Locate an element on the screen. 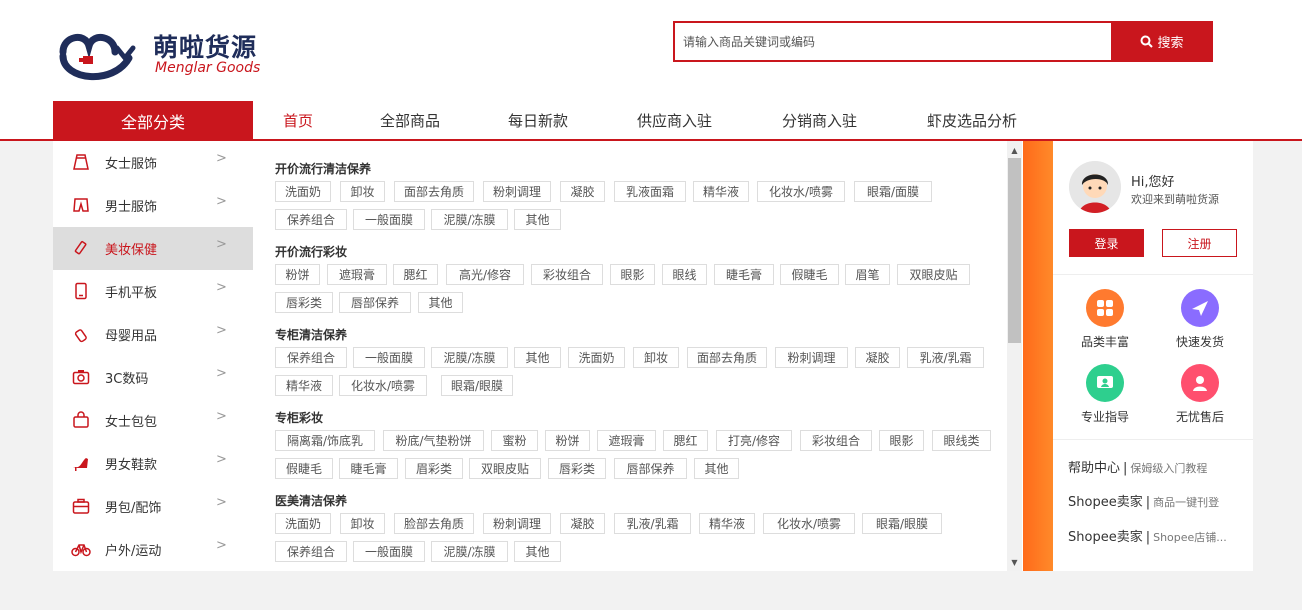 This screenshot has height=610, width=1302. subcategory-tag: 乳液面霜 is located at coordinates (650, 191).